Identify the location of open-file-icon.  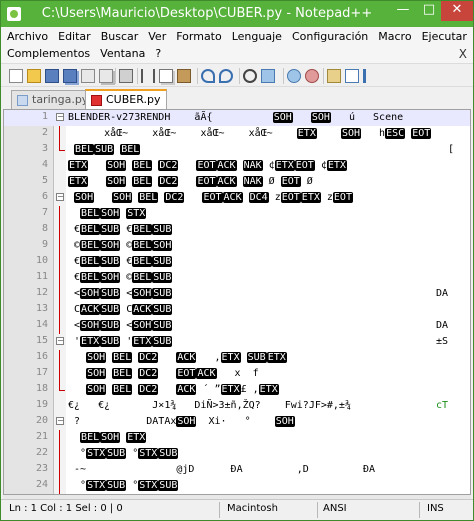
(34, 76).